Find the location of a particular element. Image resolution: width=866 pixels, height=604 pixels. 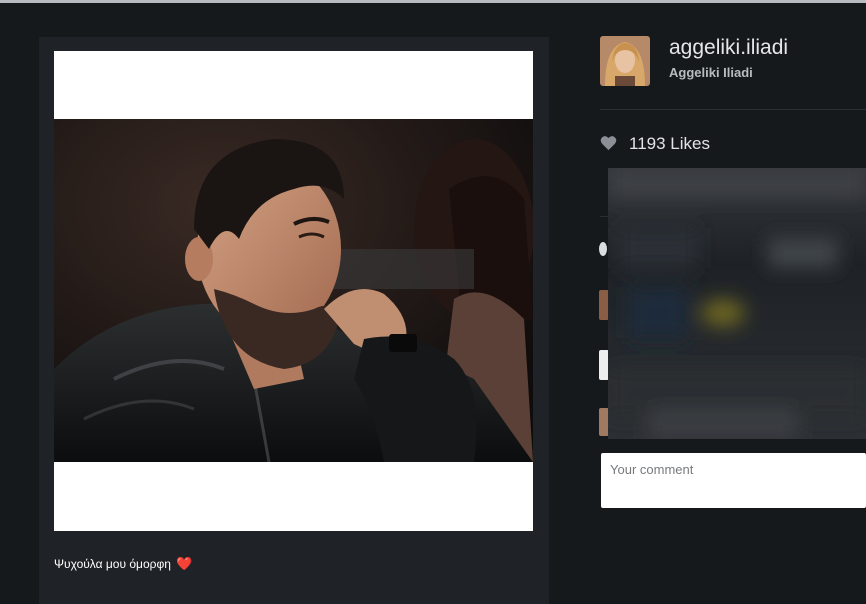

comment-icon is located at coordinates (603, 249).